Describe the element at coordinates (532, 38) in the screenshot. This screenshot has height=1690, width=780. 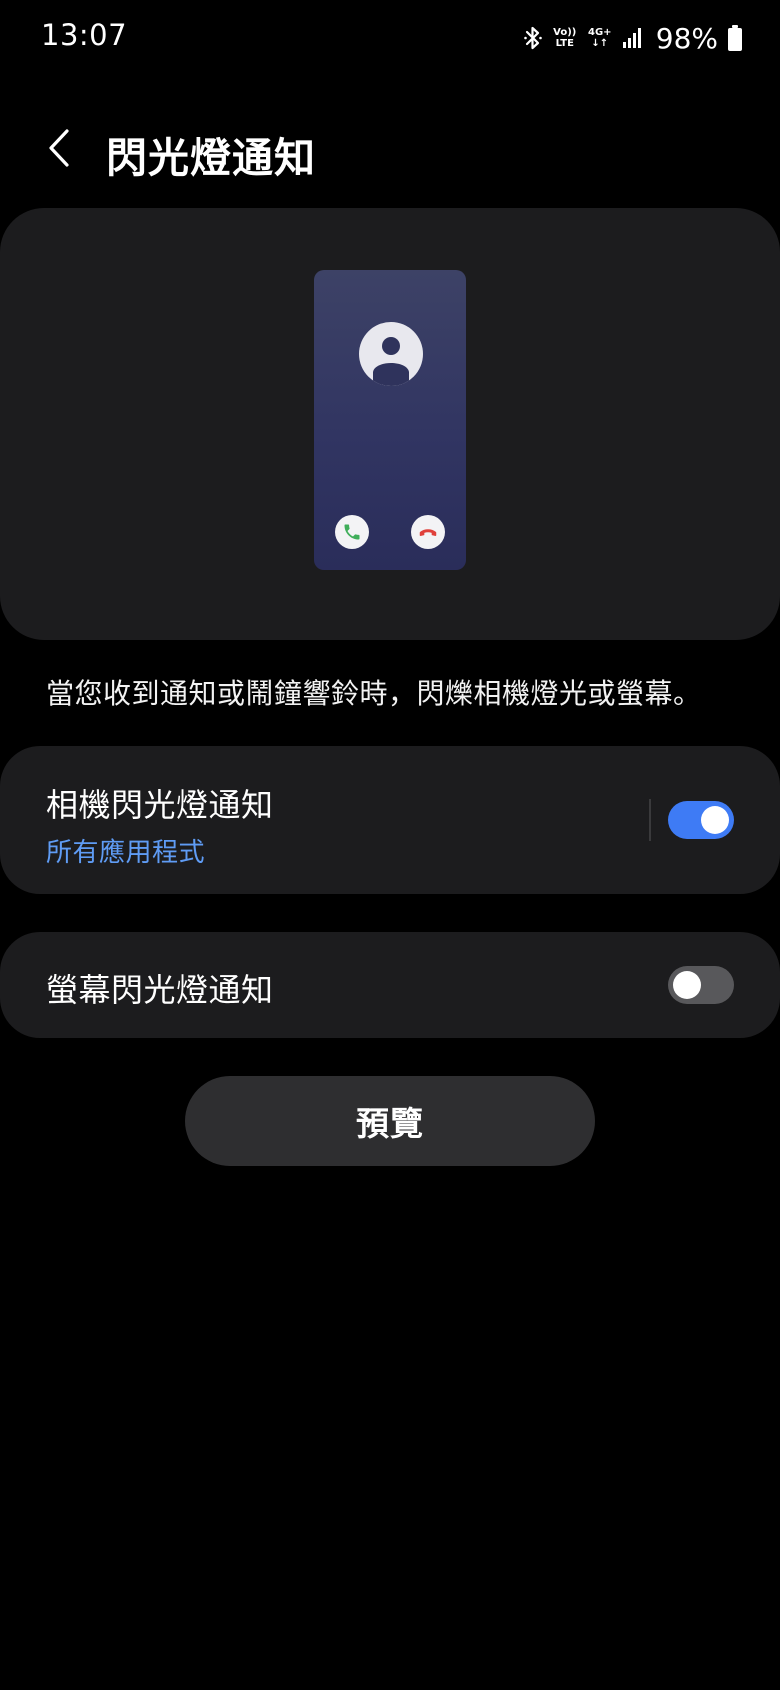
I see `bluetooth-icon` at that location.